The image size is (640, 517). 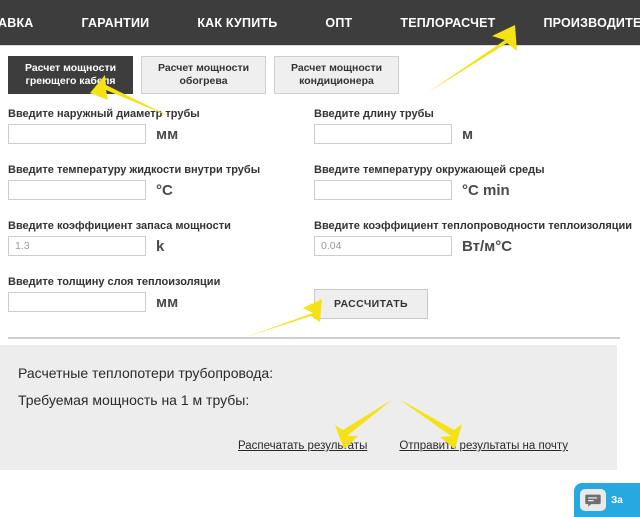 What do you see at coordinates (429, 170) in the screenshot?
I see `label-ambient-temperature: Введите температуру окружающей среды` at bounding box center [429, 170].